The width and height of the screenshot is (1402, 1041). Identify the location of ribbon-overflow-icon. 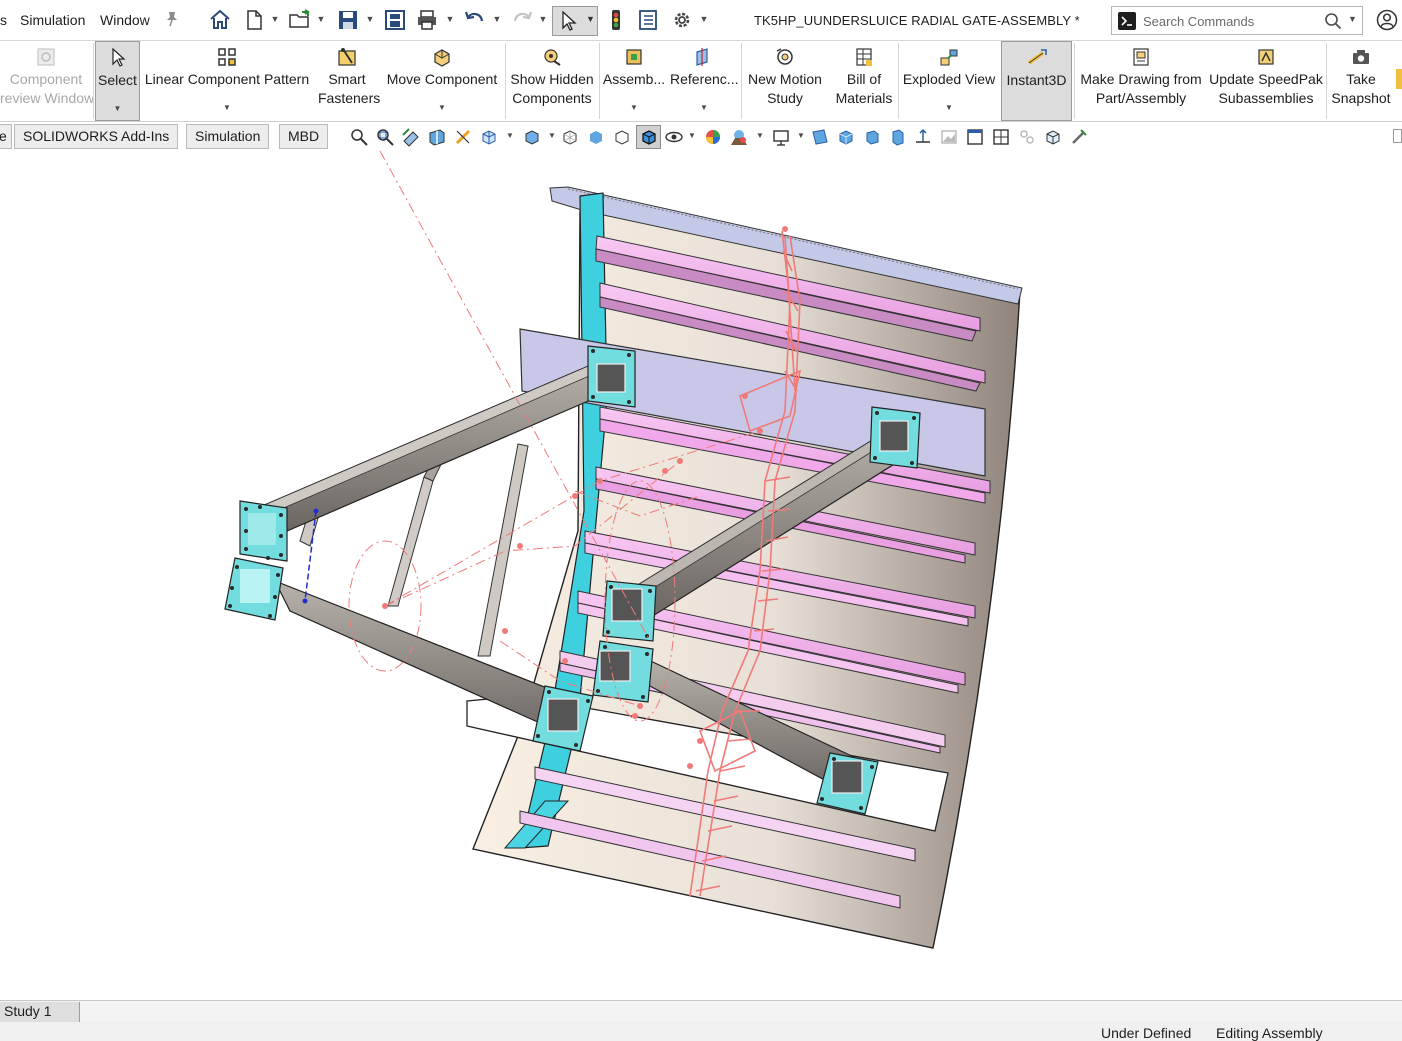
(1399, 79).